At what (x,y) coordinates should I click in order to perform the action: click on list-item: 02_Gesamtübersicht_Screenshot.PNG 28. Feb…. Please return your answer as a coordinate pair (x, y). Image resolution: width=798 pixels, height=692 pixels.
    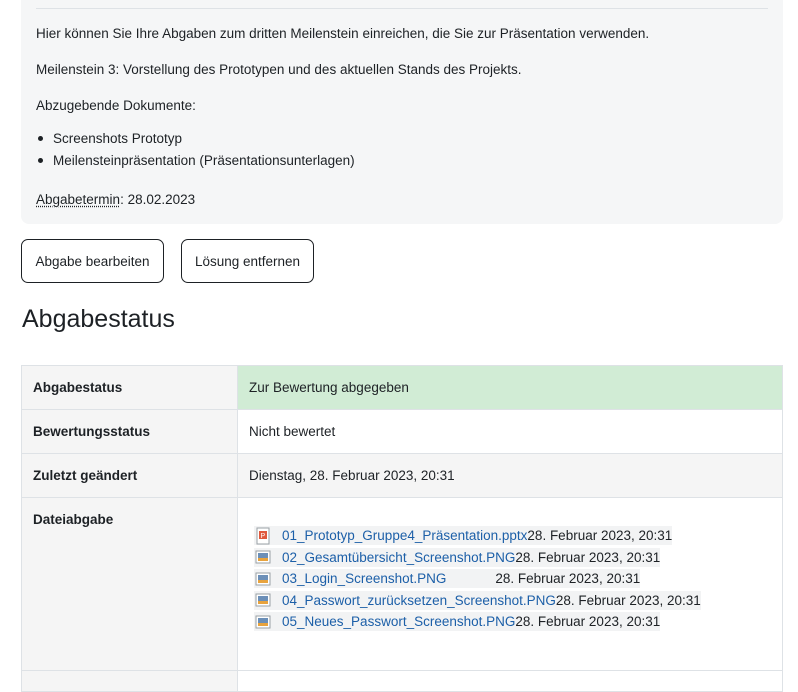
    Looking at the image, I should click on (512, 558).